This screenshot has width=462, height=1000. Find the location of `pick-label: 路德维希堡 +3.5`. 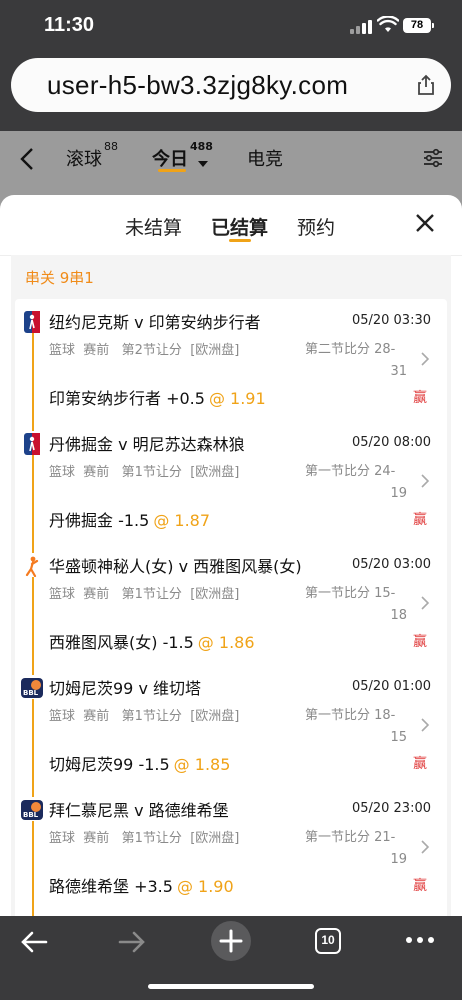

pick-label: 路德维希堡 +3.5 is located at coordinates (111, 886).